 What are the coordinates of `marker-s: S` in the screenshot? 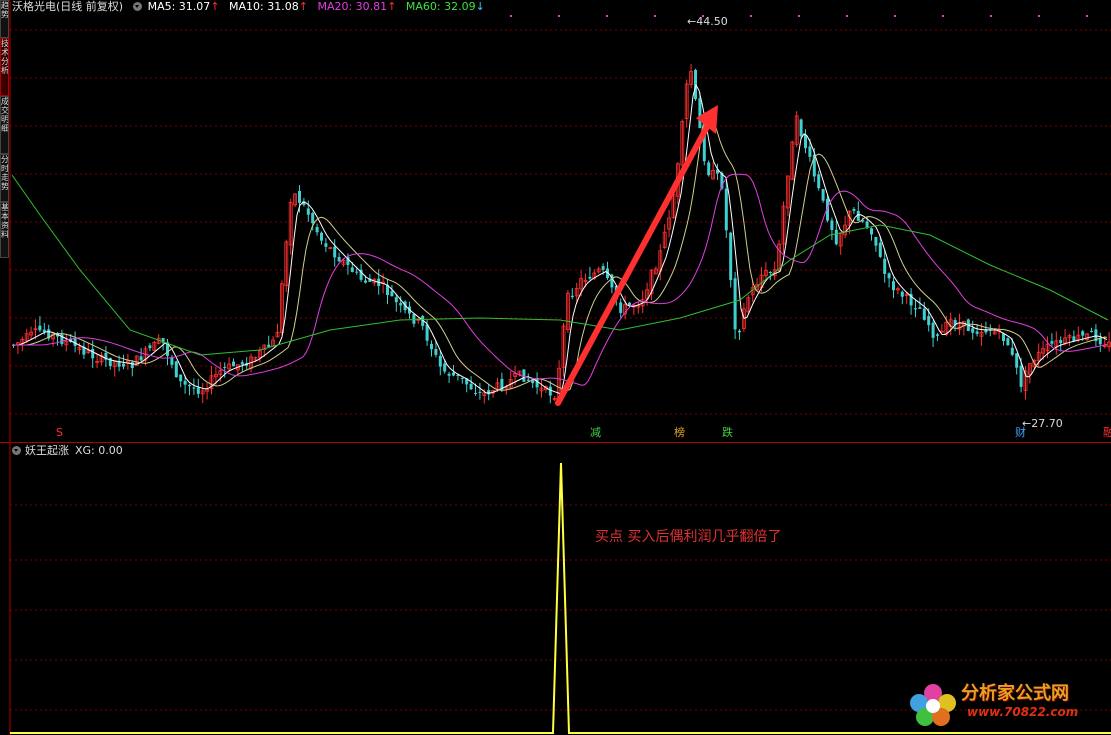 It's located at (59, 433).